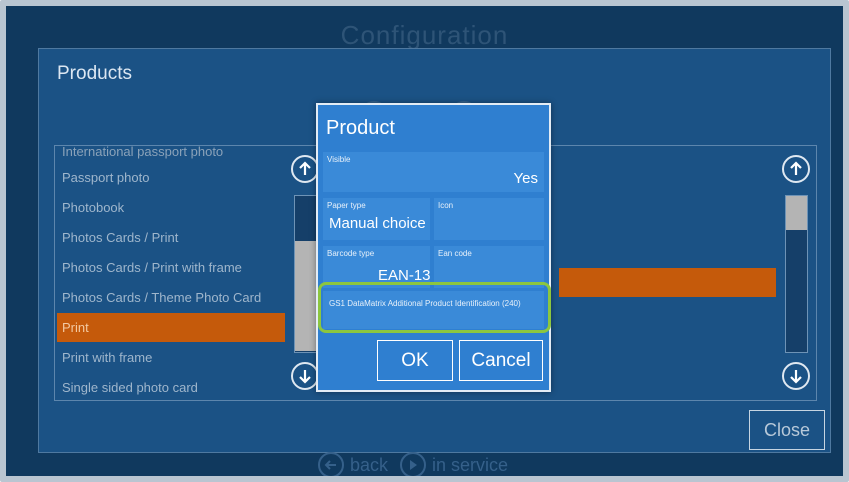 This screenshot has width=849, height=482. Describe the element at coordinates (424, 35) in the screenshot. I see `page-title: Configuration` at that location.